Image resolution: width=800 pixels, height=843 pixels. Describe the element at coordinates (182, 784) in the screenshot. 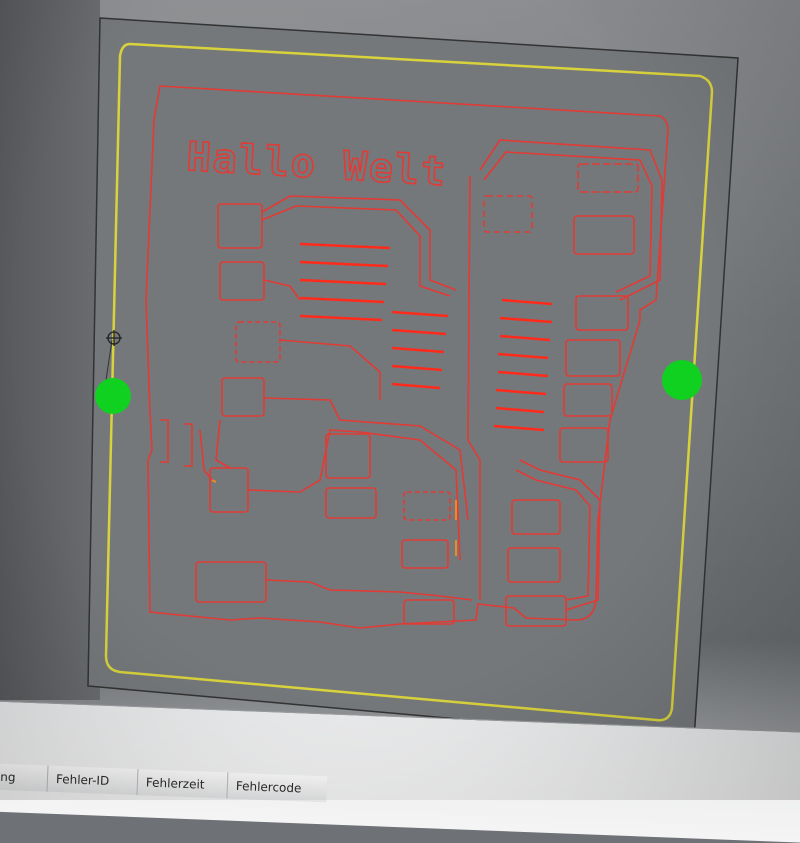

I see `column-header-error-time: Fehlerzeit` at that location.